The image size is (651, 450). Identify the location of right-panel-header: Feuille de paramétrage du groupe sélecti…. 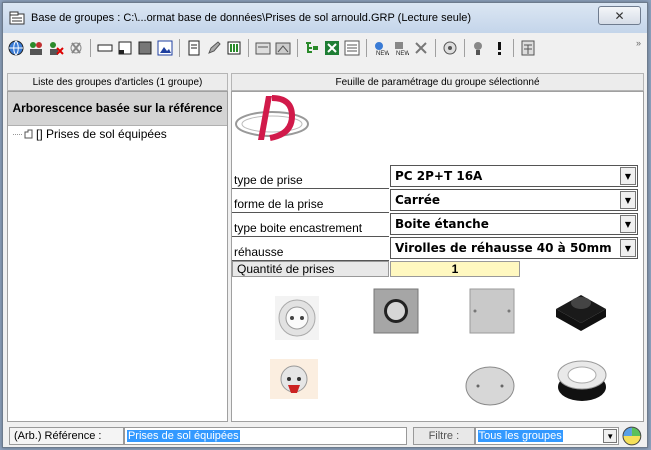
(437, 82).